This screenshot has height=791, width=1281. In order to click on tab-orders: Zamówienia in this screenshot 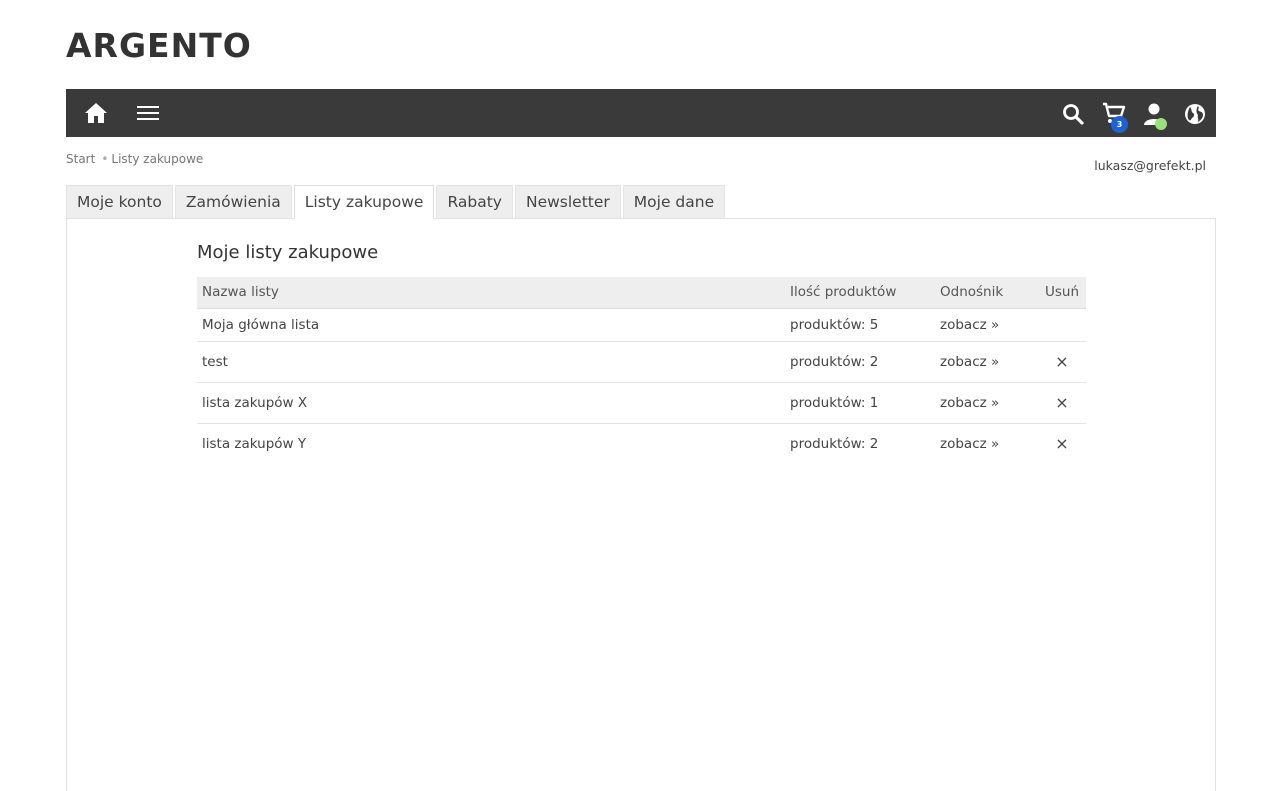, I will do `click(233, 202)`.